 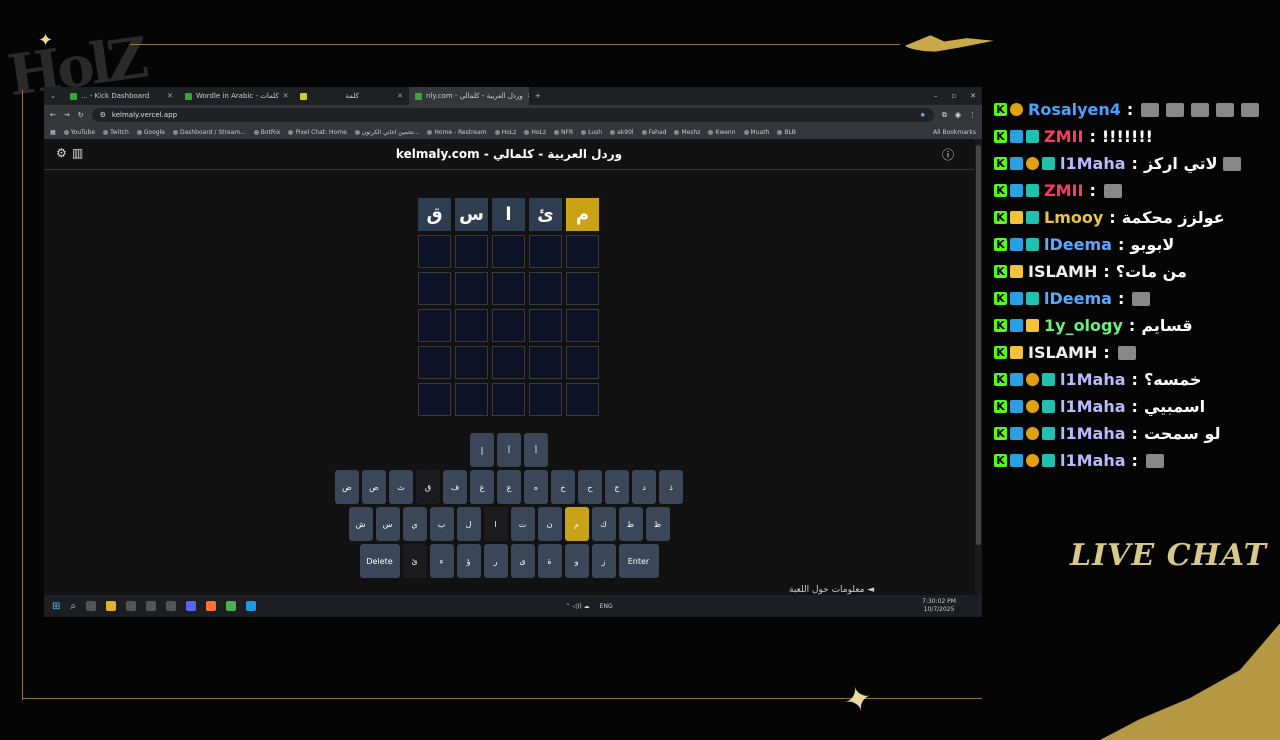 I want to click on letter-key: ا, so click(x=495, y=524).